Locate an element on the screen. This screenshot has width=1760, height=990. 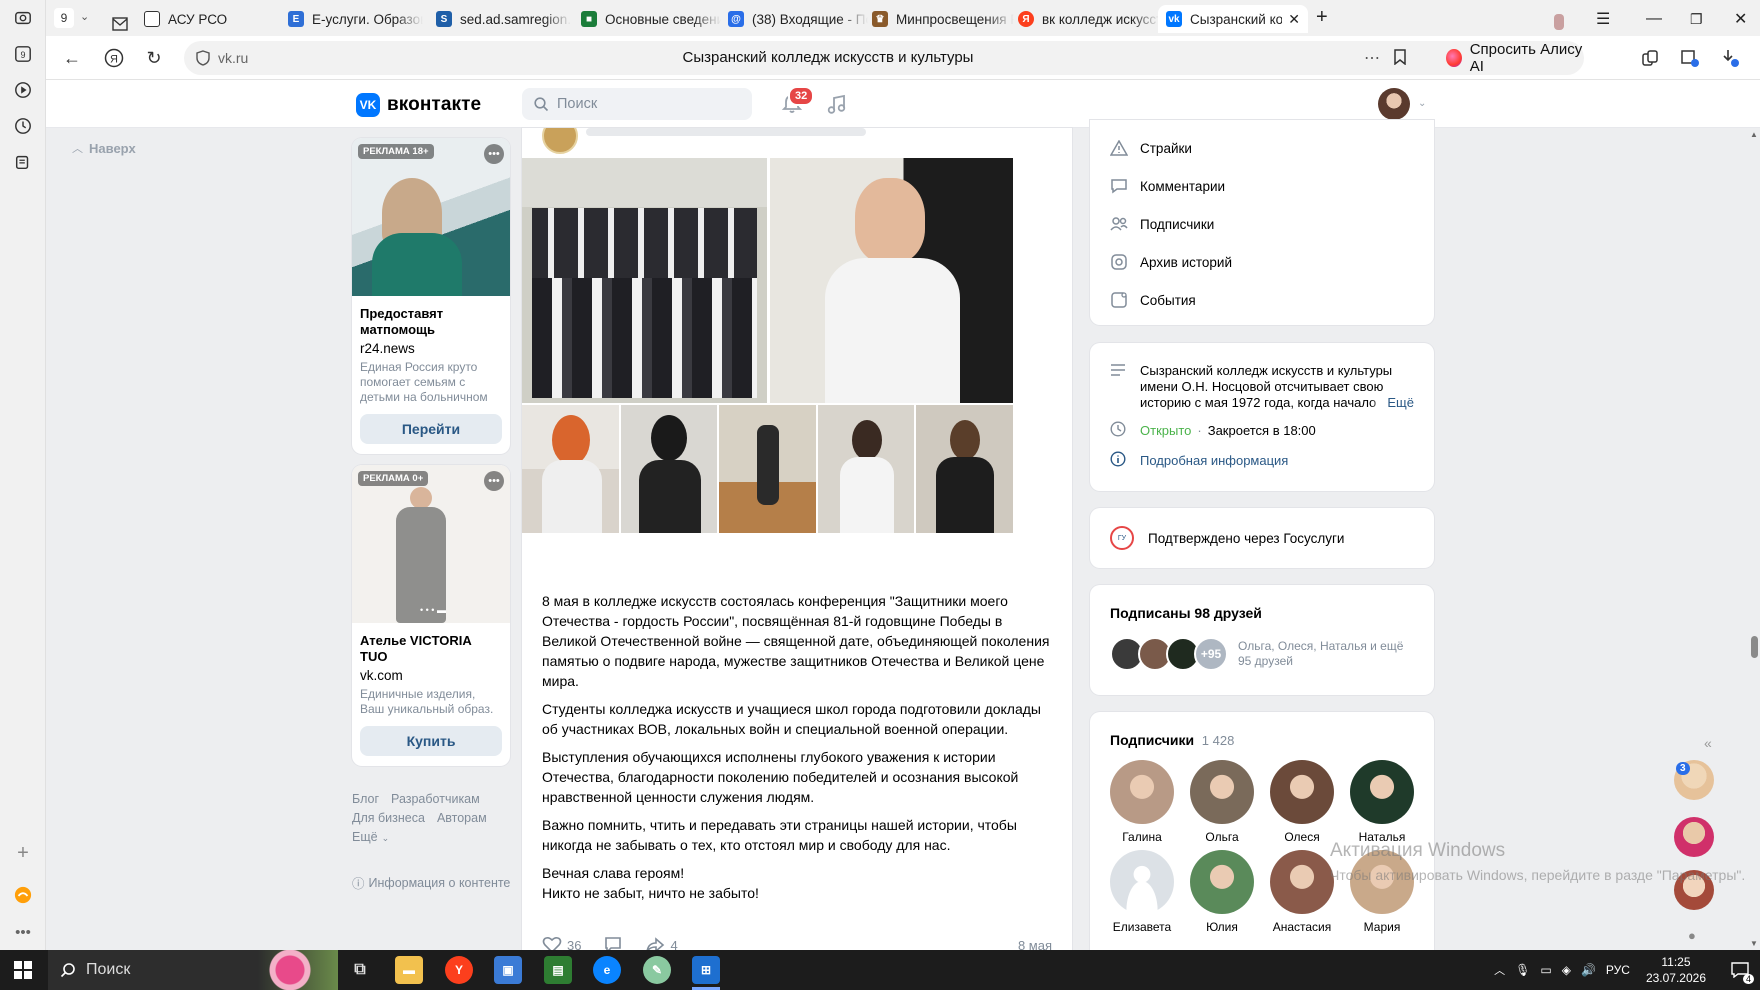
about-more-link: Ещё is located at coordinates (1392, 403).